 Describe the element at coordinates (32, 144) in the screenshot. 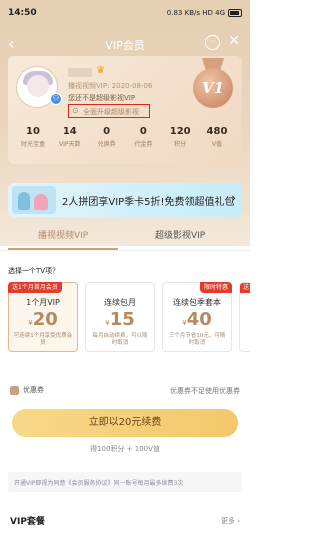

I see `stat-label: 时光宝盒` at that location.